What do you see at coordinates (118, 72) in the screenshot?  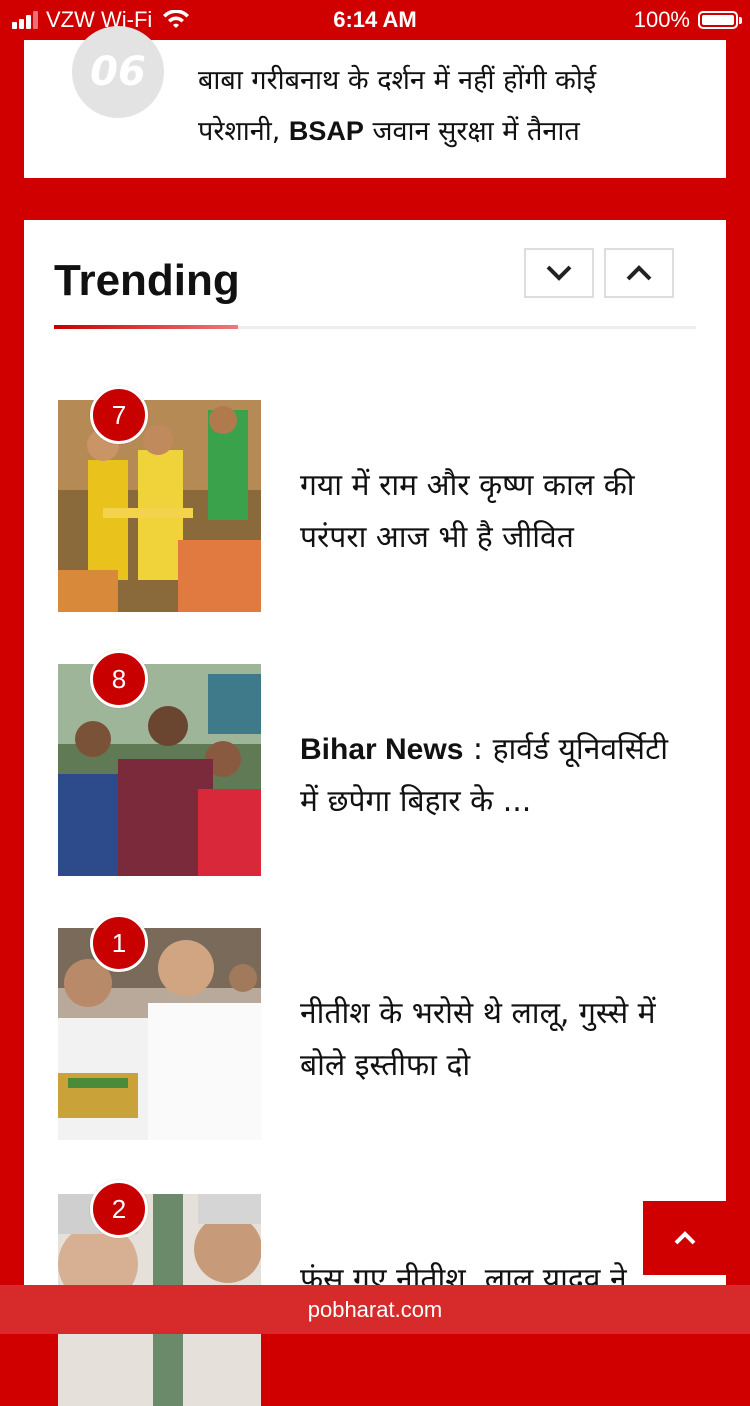 I see `rank-number: 06` at bounding box center [118, 72].